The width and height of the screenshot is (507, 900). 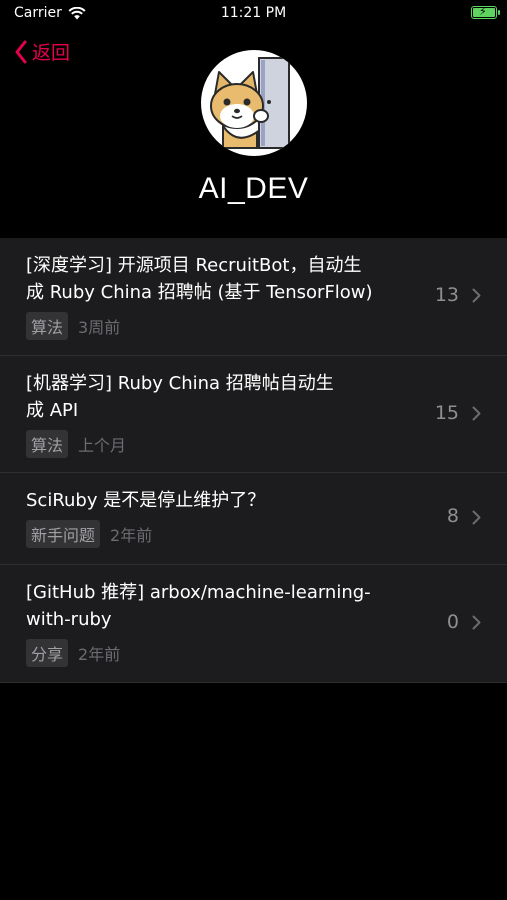 I want to click on back-button: 返回, so click(x=42, y=51).